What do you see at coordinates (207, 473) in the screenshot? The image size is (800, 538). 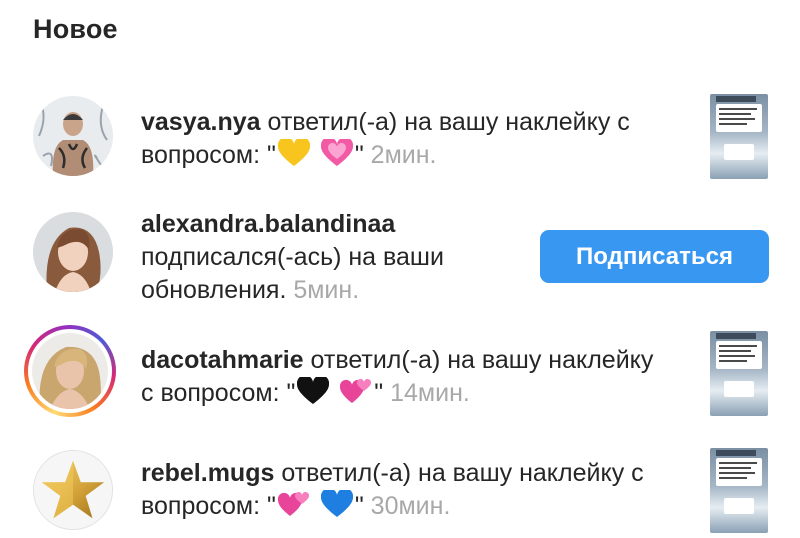 I see `username: rebel.mugs` at bounding box center [207, 473].